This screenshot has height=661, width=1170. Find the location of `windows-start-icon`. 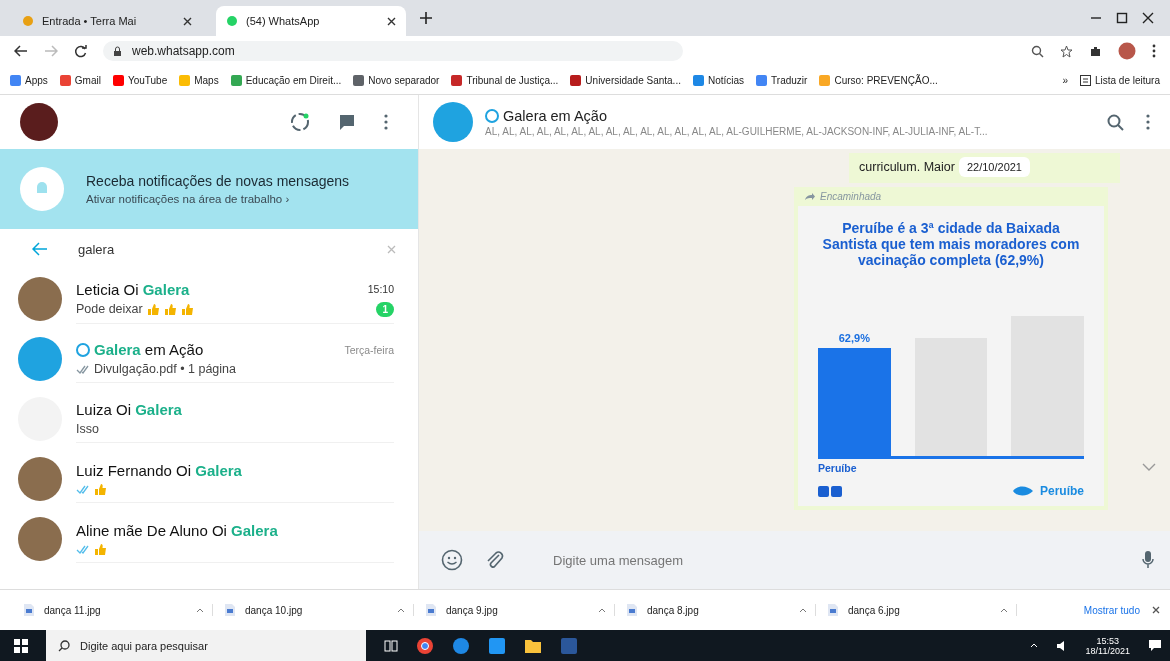

windows-start-icon is located at coordinates (21, 645).